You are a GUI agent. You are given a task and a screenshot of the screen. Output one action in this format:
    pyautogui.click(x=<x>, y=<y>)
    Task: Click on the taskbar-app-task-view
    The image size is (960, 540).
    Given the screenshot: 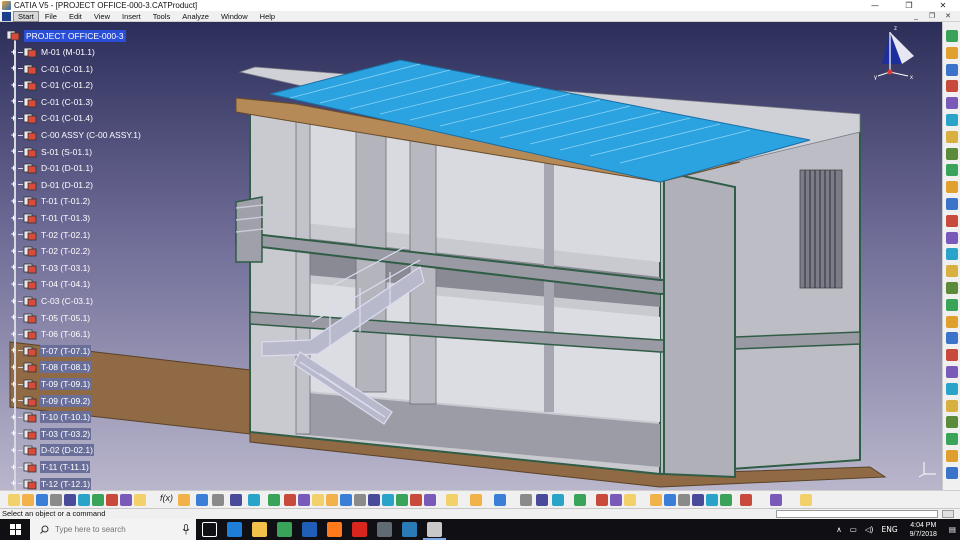 What is the action you would take?
    pyautogui.click(x=209, y=529)
    